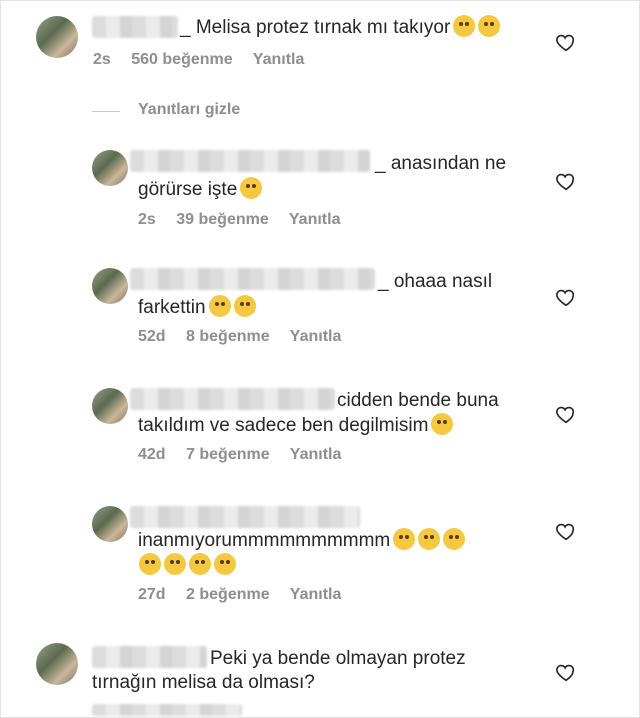 Image resolution: width=640 pixels, height=718 pixels. I want to click on comment-text-line: tırnağın melisa da olması?, so click(203, 682).